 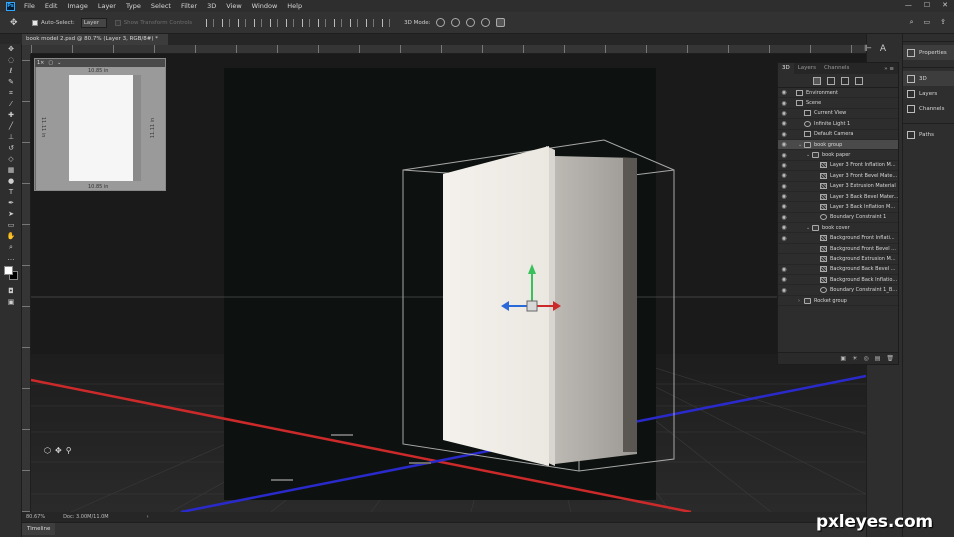 What do you see at coordinates (943, 22) in the screenshot?
I see `share-icon: ⇪` at bounding box center [943, 22].